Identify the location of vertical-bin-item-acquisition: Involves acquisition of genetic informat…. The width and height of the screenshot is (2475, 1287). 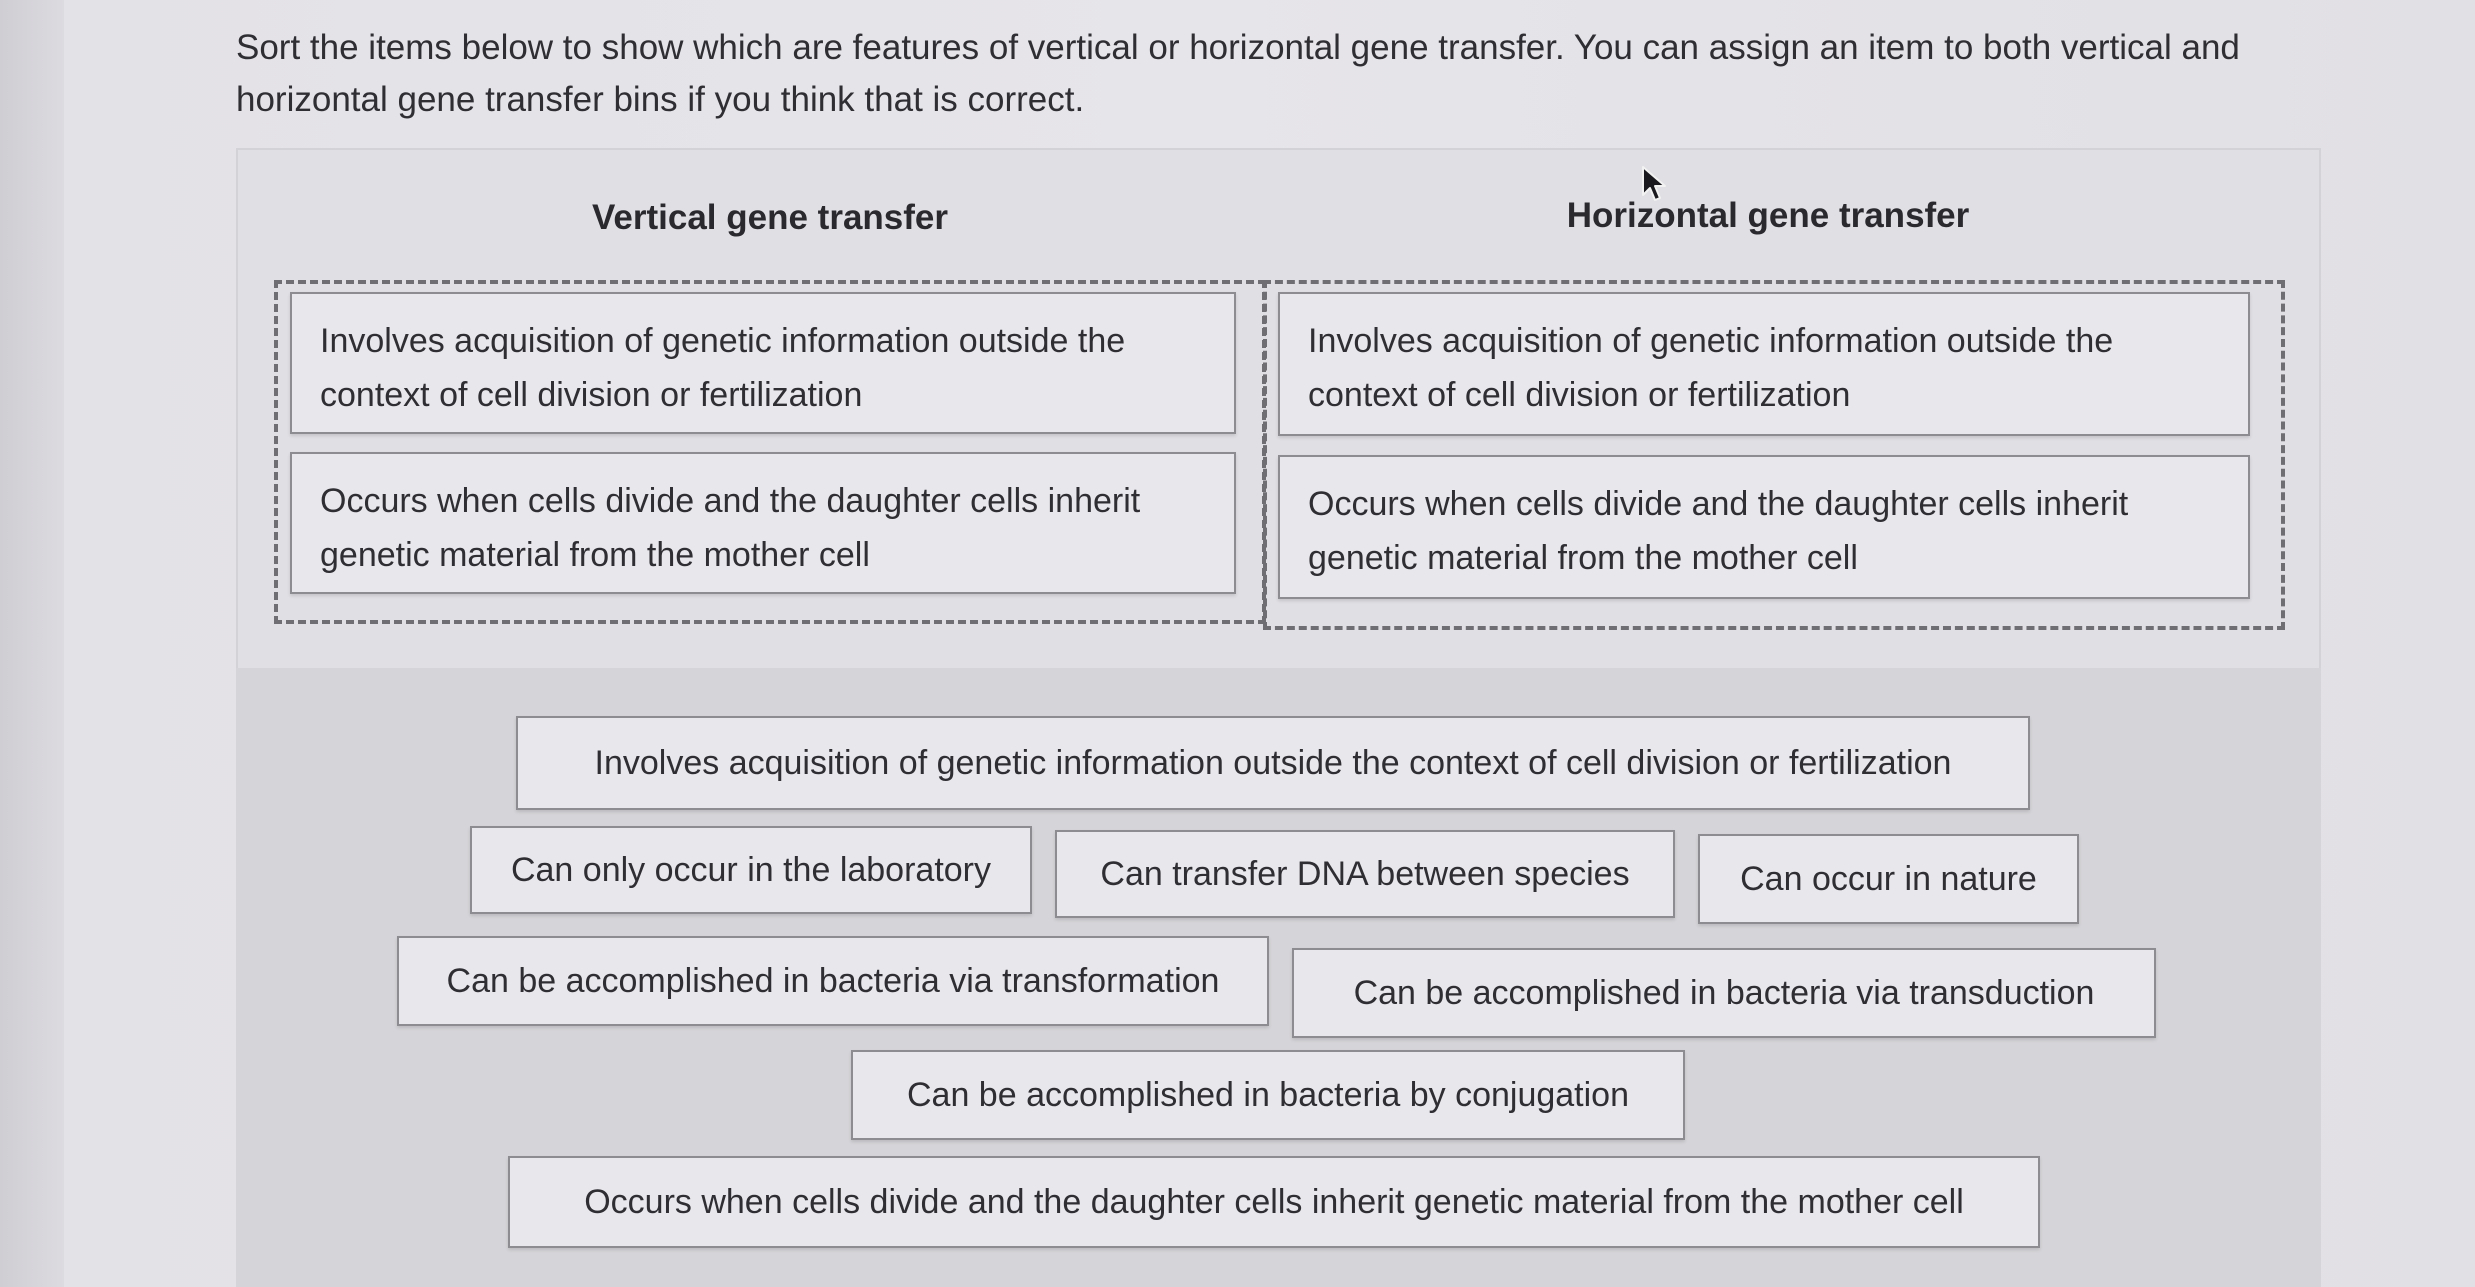
(763, 363).